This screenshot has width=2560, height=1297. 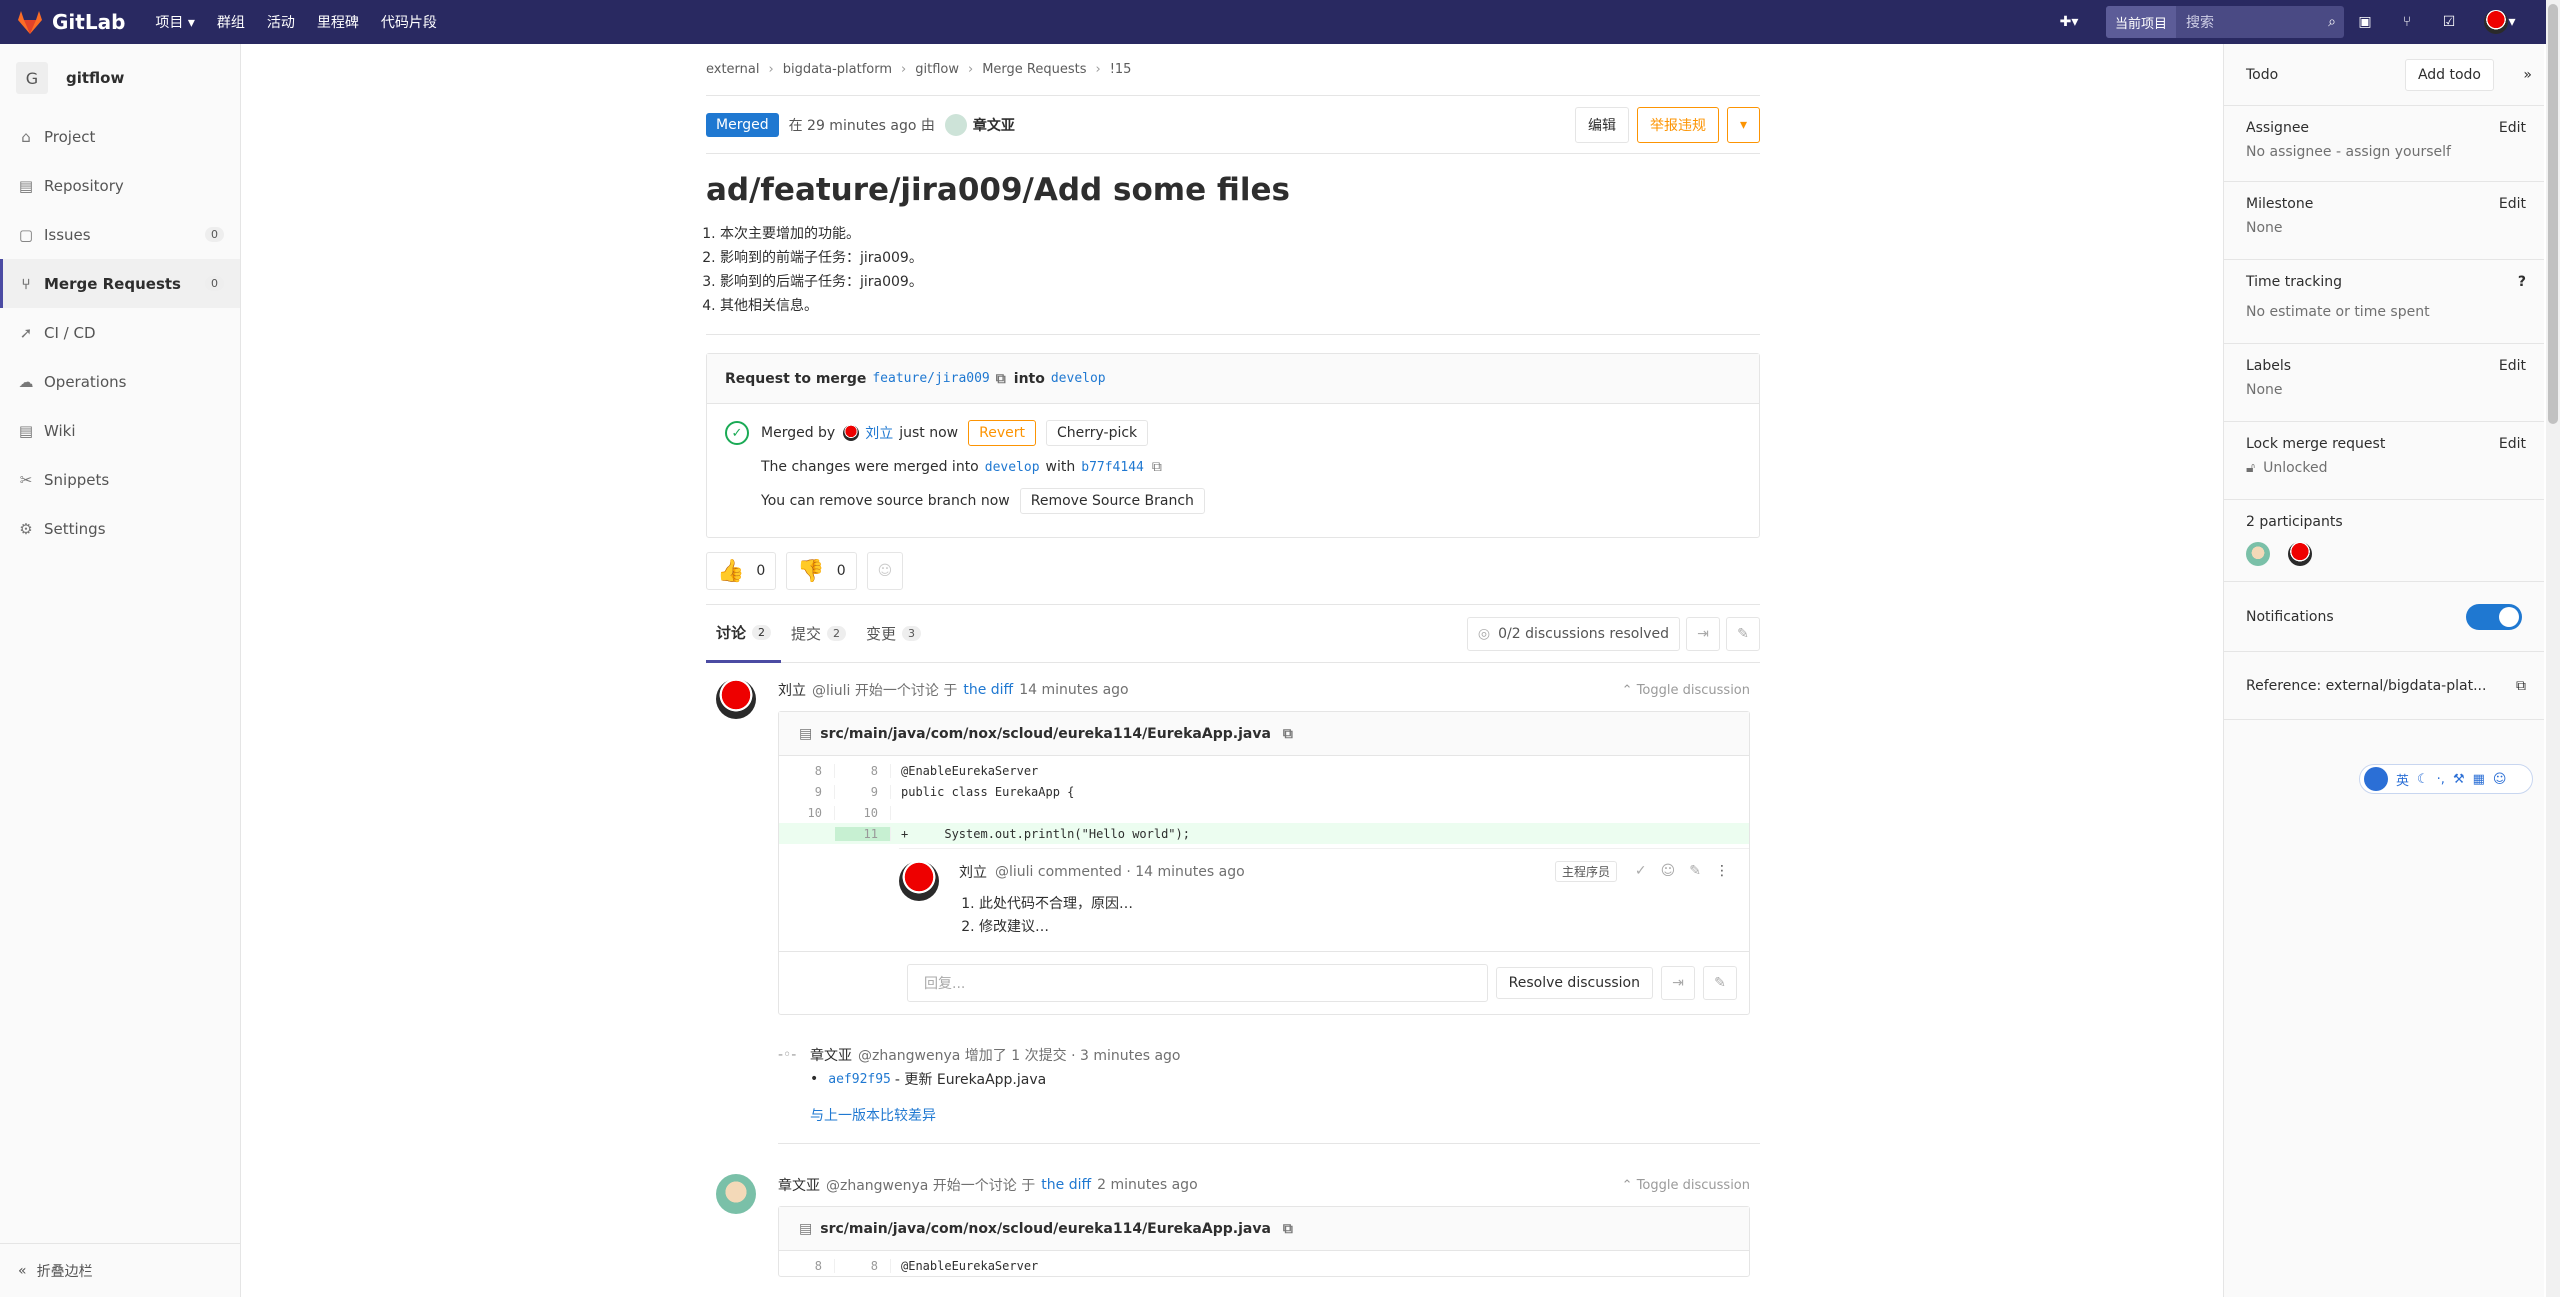 What do you see at coordinates (338, 22) in the screenshot?
I see `nav-milestones: 里程碑` at bounding box center [338, 22].